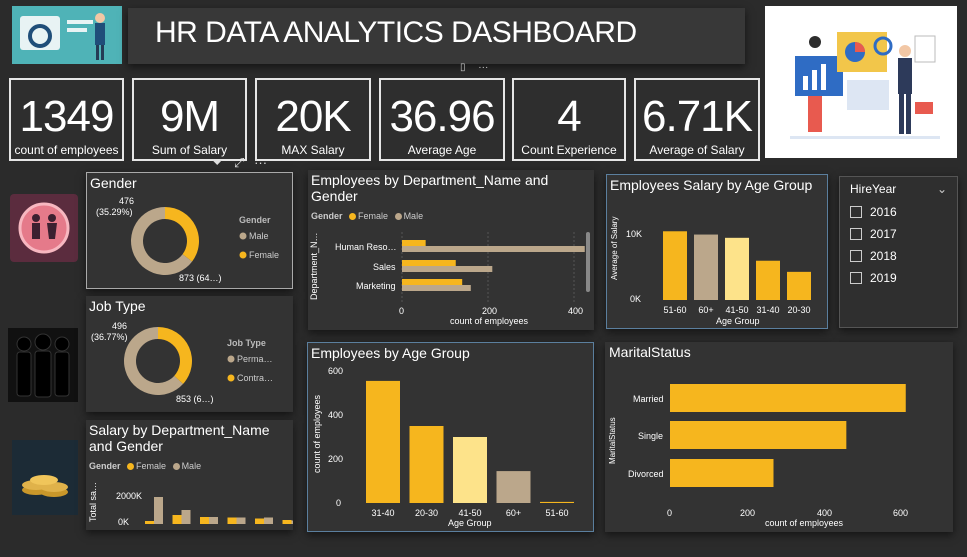  I want to click on scrollbar, so click(588, 262).